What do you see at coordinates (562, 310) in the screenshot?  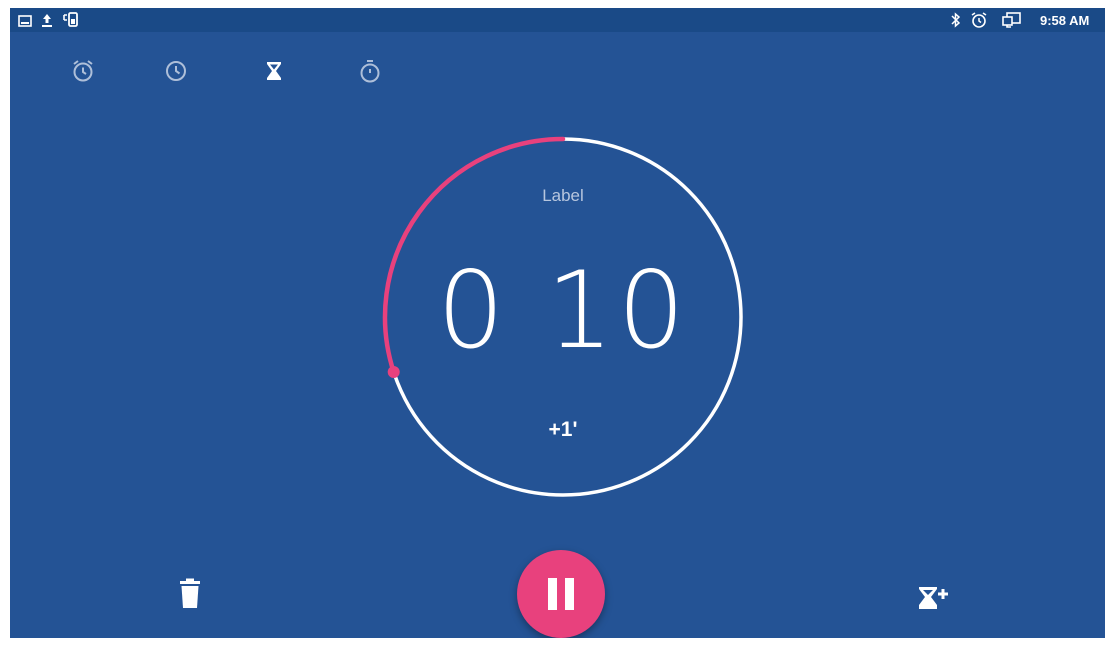 I see `timer-time: 0 10` at bounding box center [562, 310].